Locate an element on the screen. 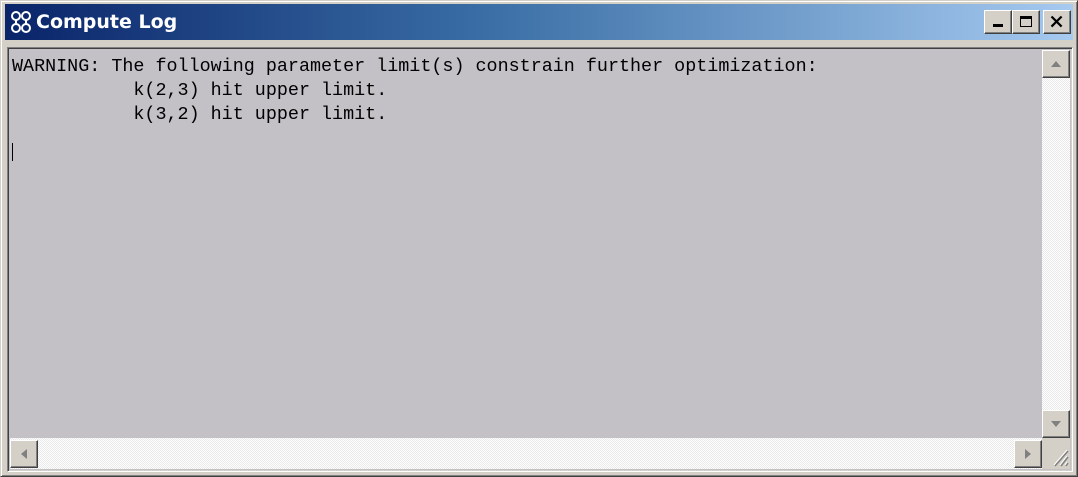  close-icon is located at coordinates (1056, 21).